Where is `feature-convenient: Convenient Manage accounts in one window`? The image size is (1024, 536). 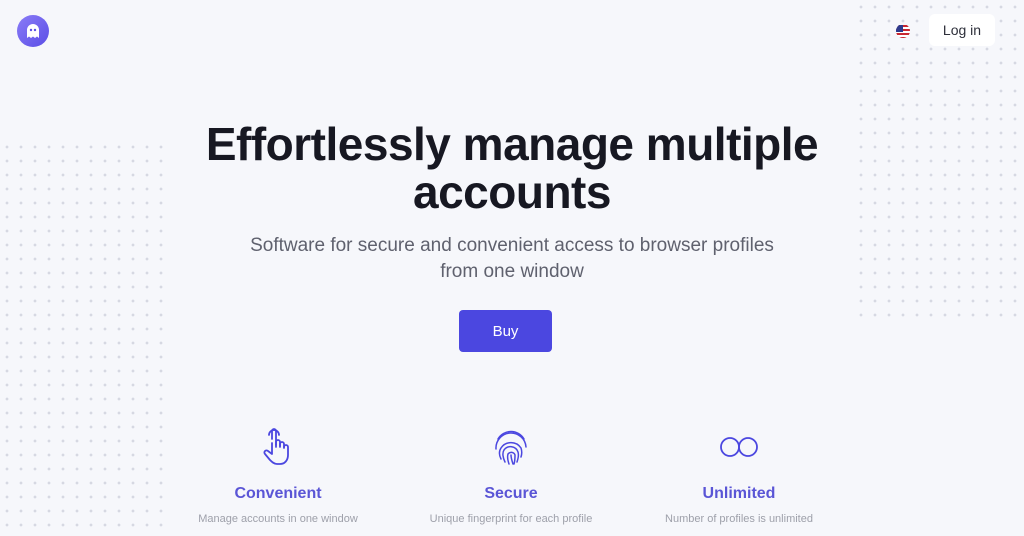 feature-convenient: Convenient Manage accounts in one window is located at coordinates (278, 475).